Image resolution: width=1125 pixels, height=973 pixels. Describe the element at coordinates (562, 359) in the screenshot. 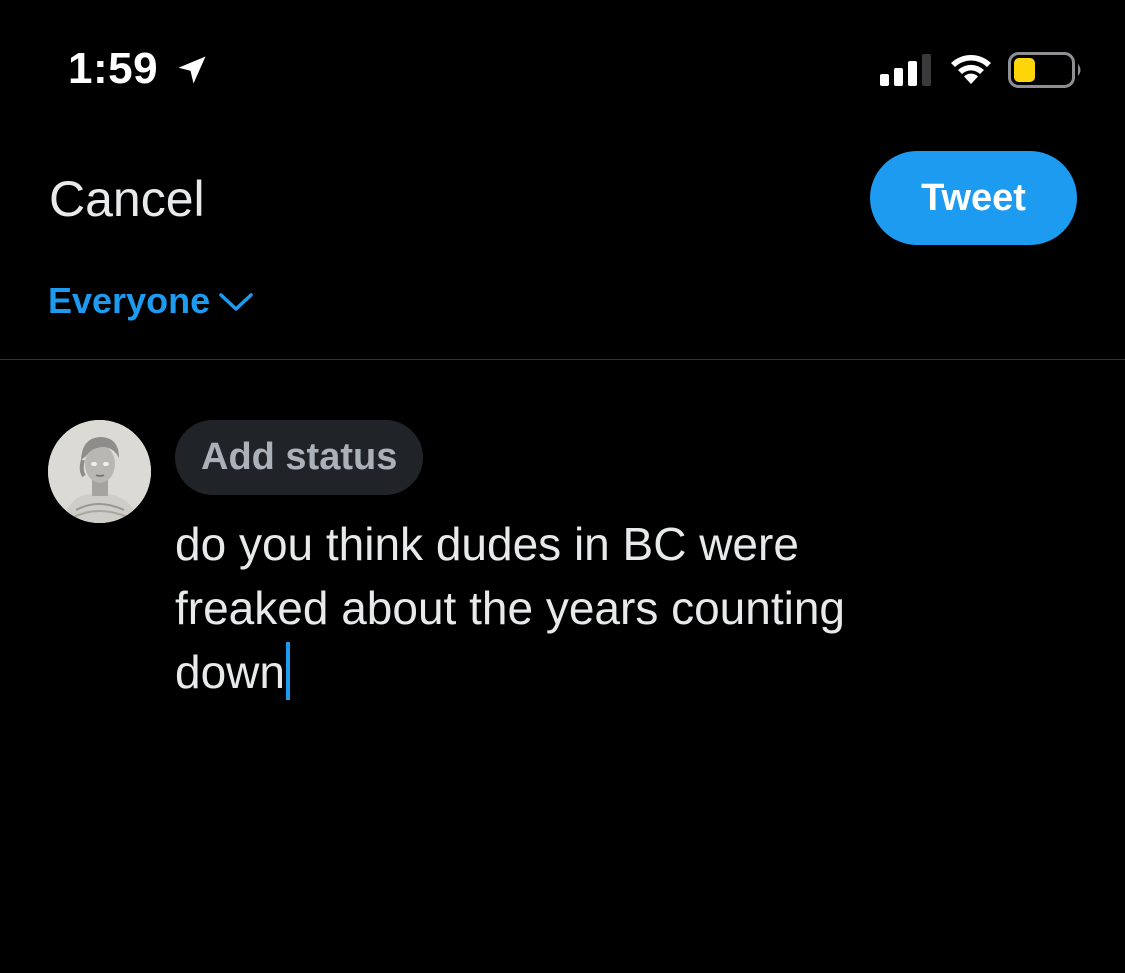

I see `header-divider` at that location.